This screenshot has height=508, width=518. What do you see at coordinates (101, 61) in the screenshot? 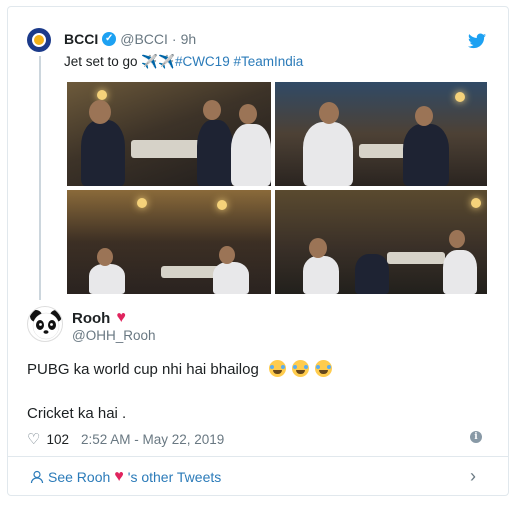
I see `quoted-text-prefix: Jet set to go` at bounding box center [101, 61].